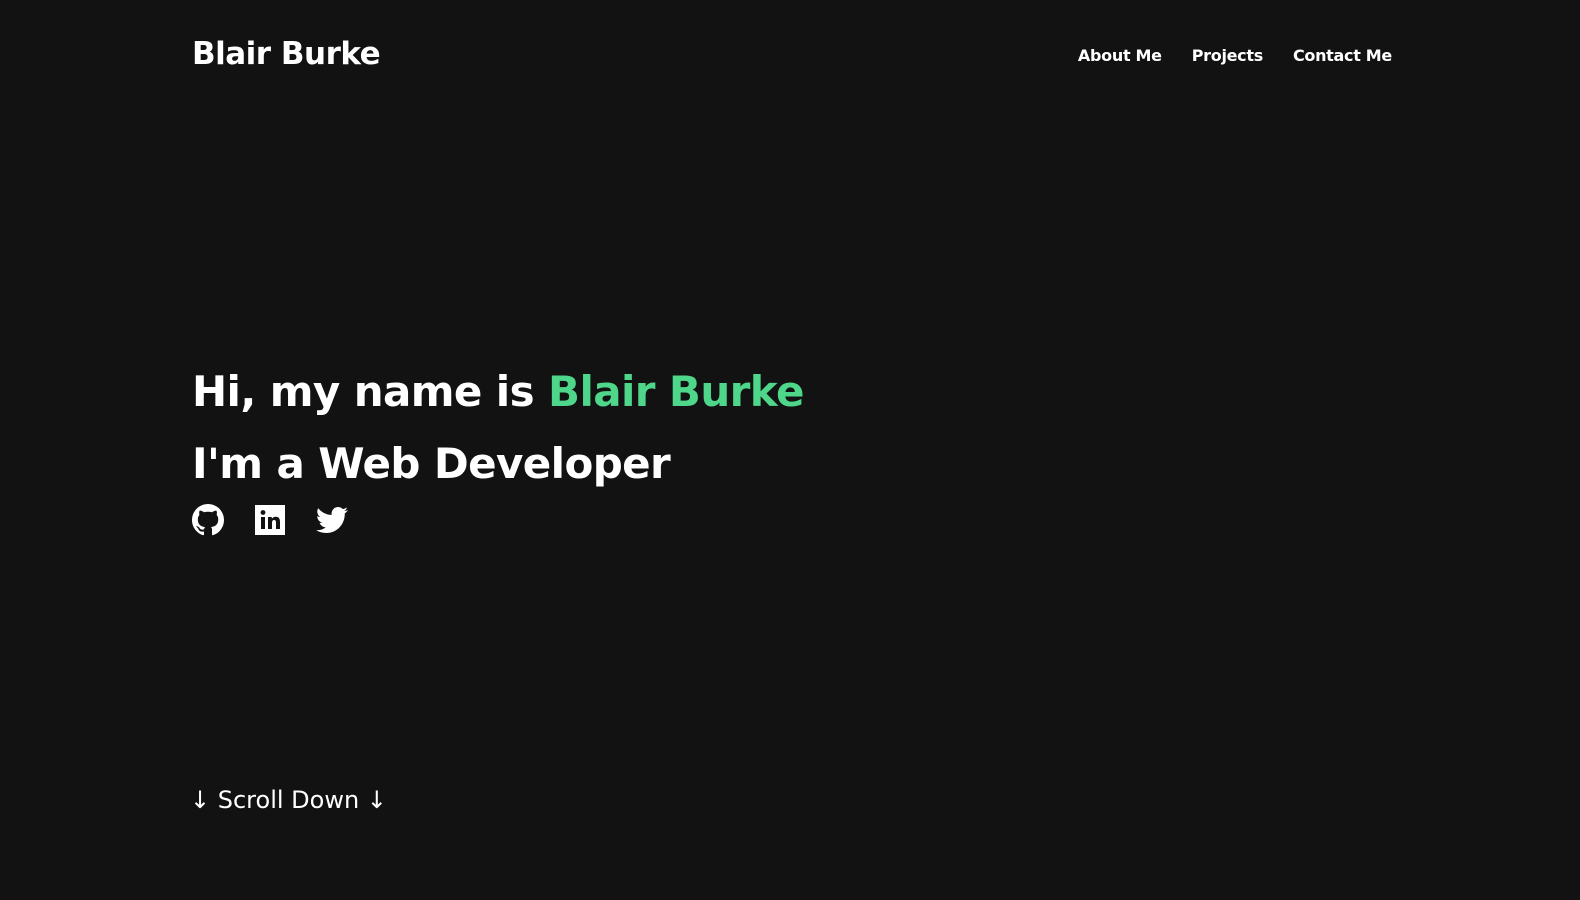 The height and width of the screenshot is (900, 1580). What do you see at coordinates (288, 800) in the screenshot?
I see `scroll-down-link: ↓ Scroll Down ↓` at bounding box center [288, 800].